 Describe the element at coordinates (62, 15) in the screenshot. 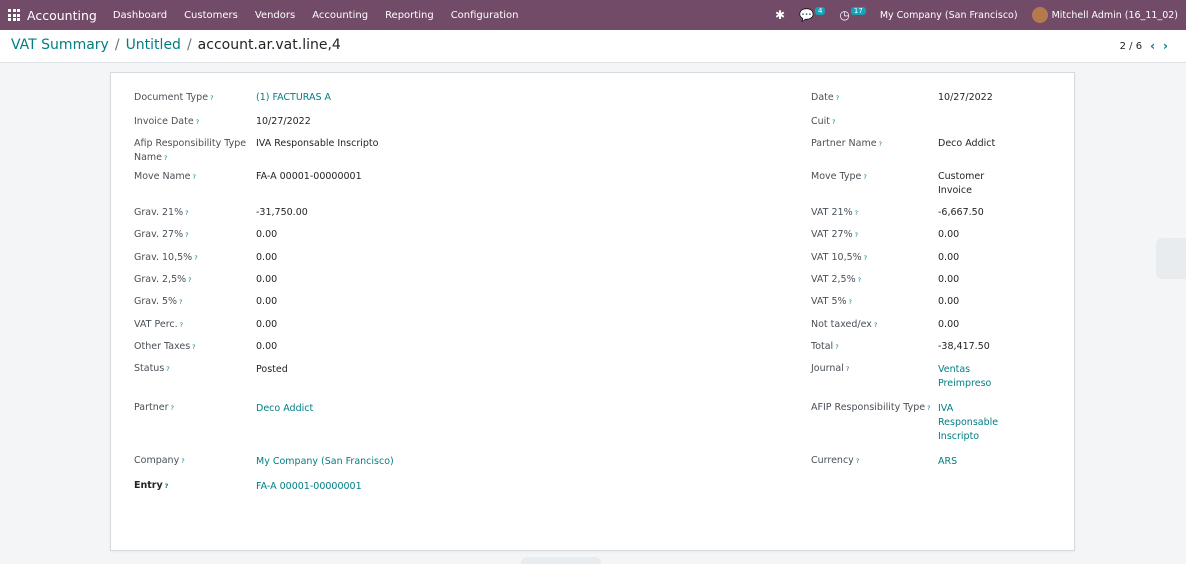

I see `app-name: Accounting` at that location.